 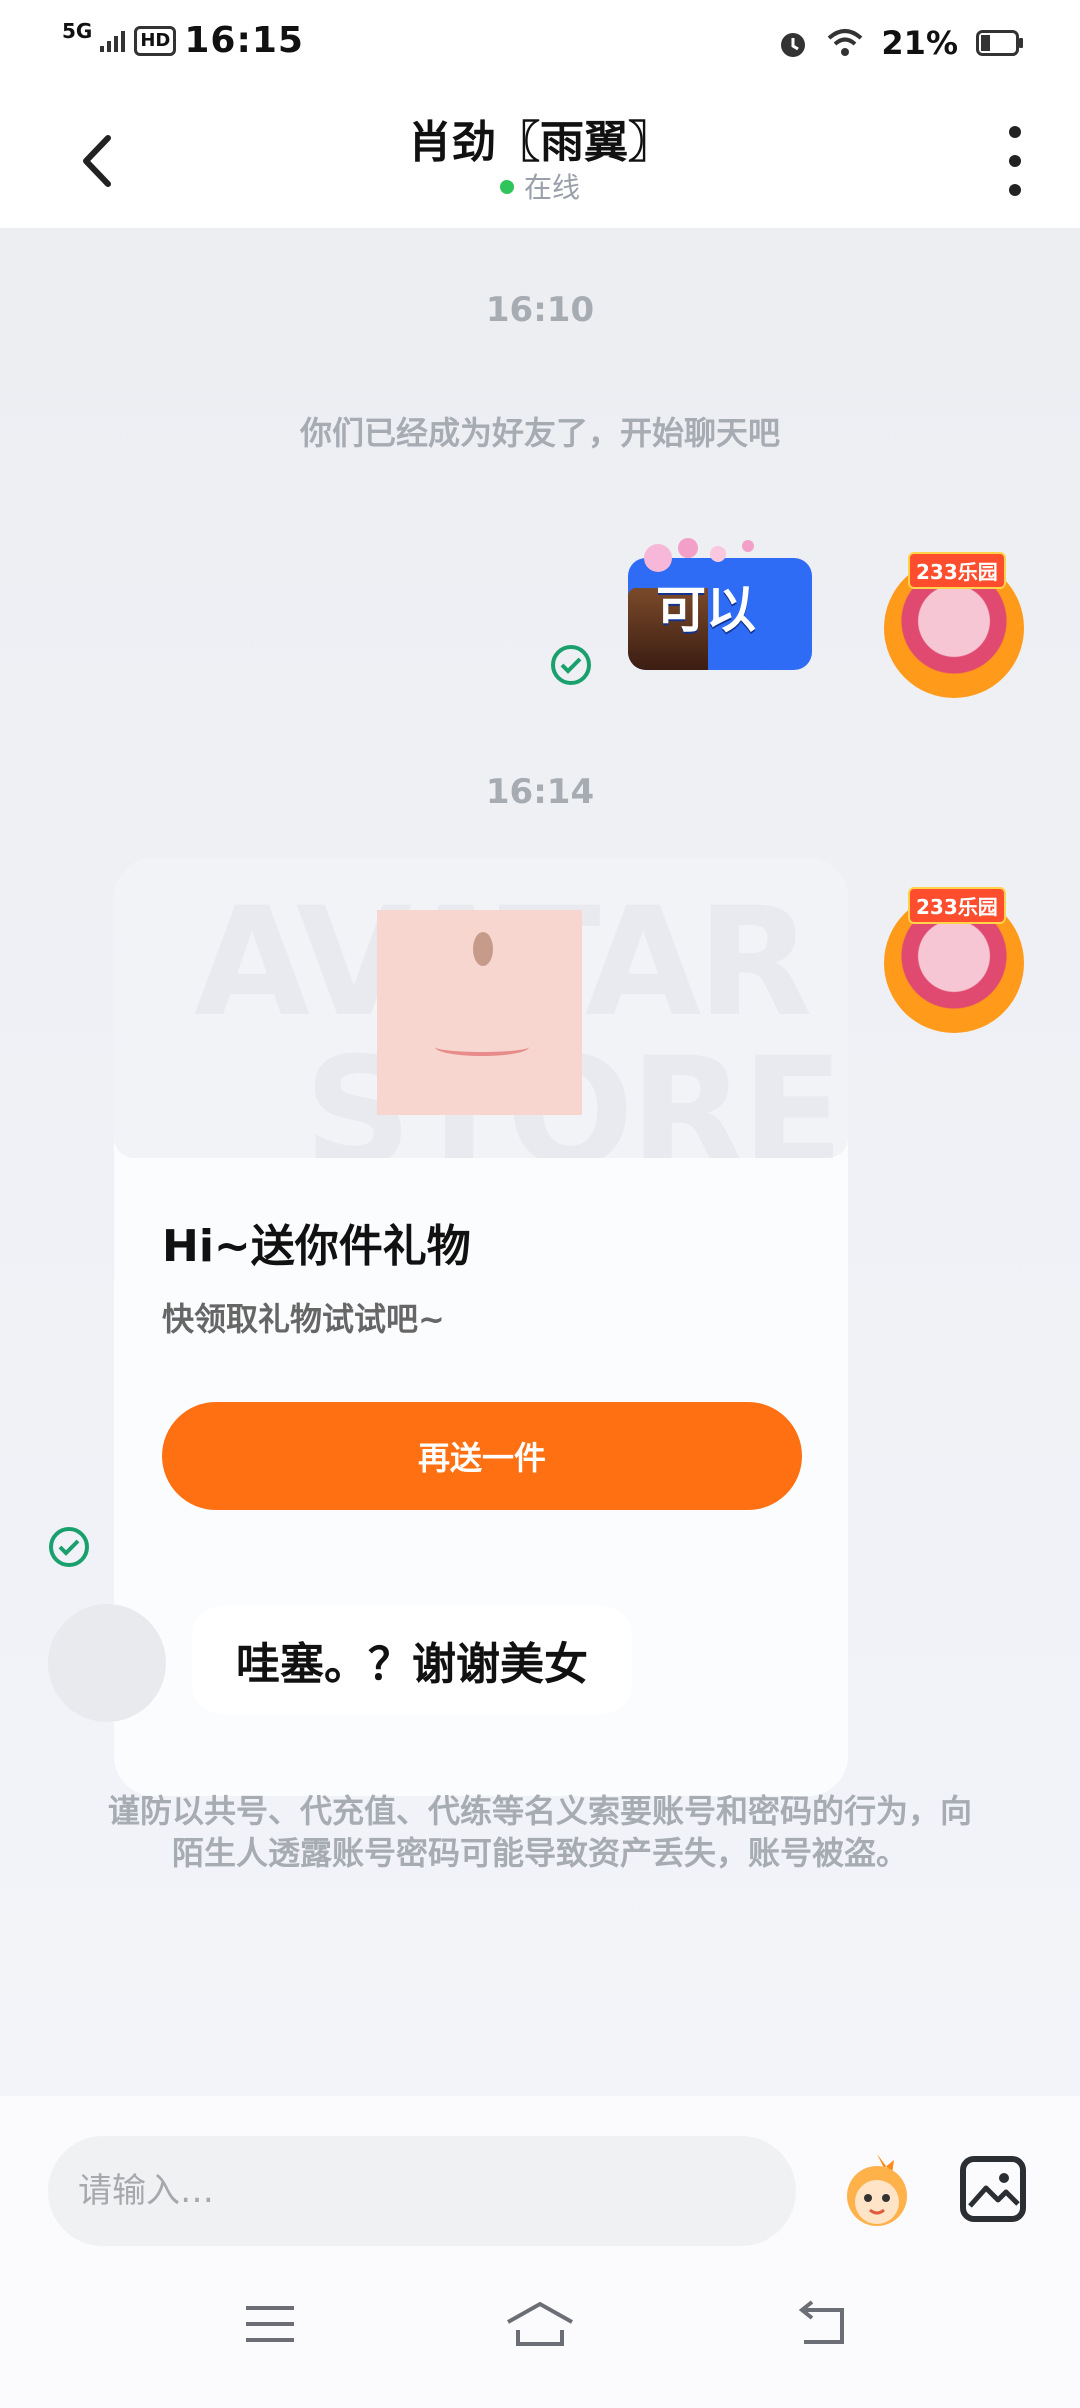 I want to click on chat-header: 肖劲〖雨翼〗 在线, so click(x=540, y=157).